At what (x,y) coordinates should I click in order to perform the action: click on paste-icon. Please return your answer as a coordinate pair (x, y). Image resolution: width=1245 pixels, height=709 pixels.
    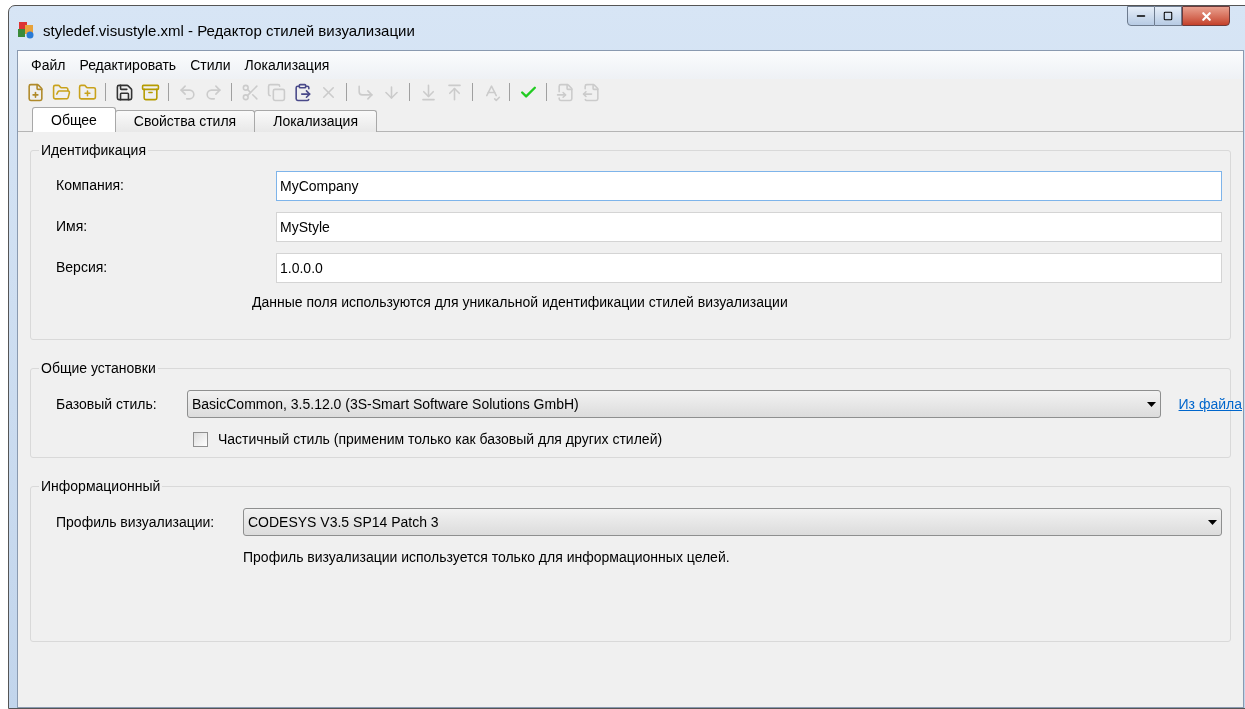
    Looking at the image, I should click on (302, 92).